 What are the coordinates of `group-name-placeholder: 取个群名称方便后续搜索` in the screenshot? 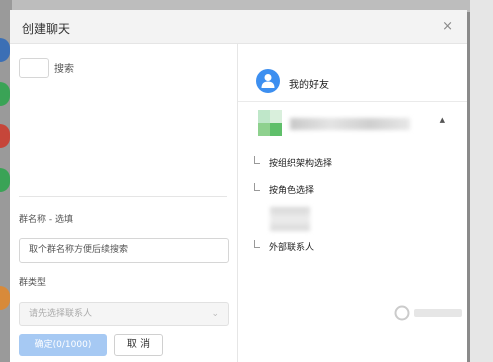 It's located at (79, 250).